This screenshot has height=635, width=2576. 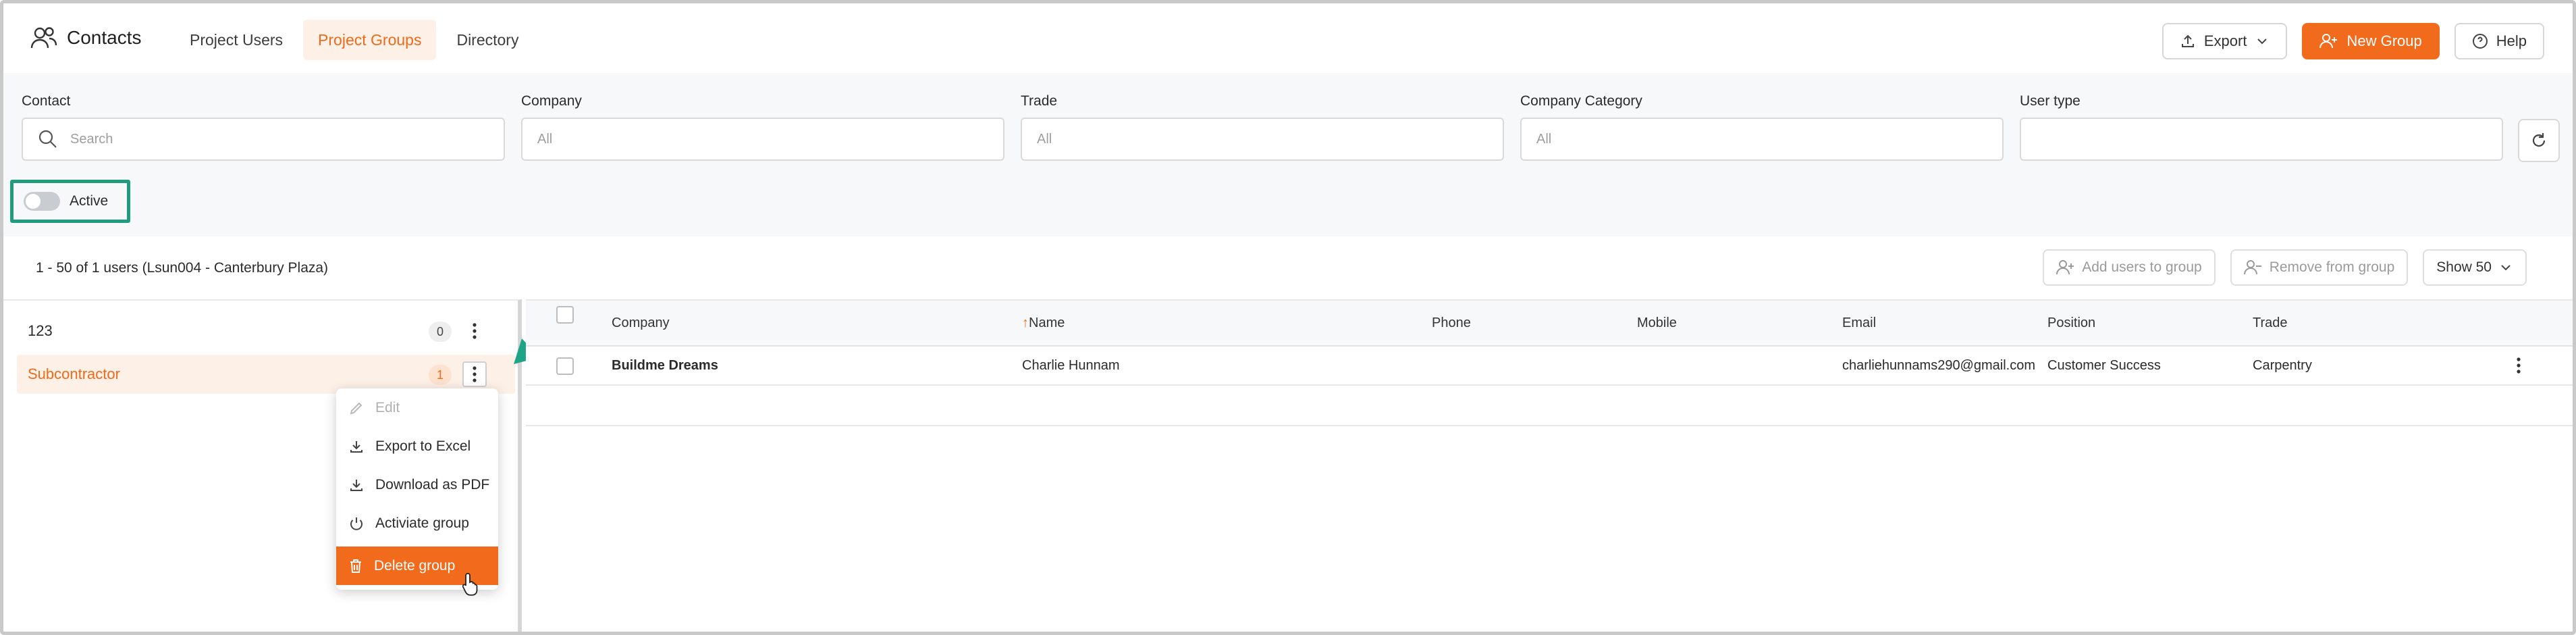 I want to click on company-category-filter-label: Company Category, so click(x=1581, y=101).